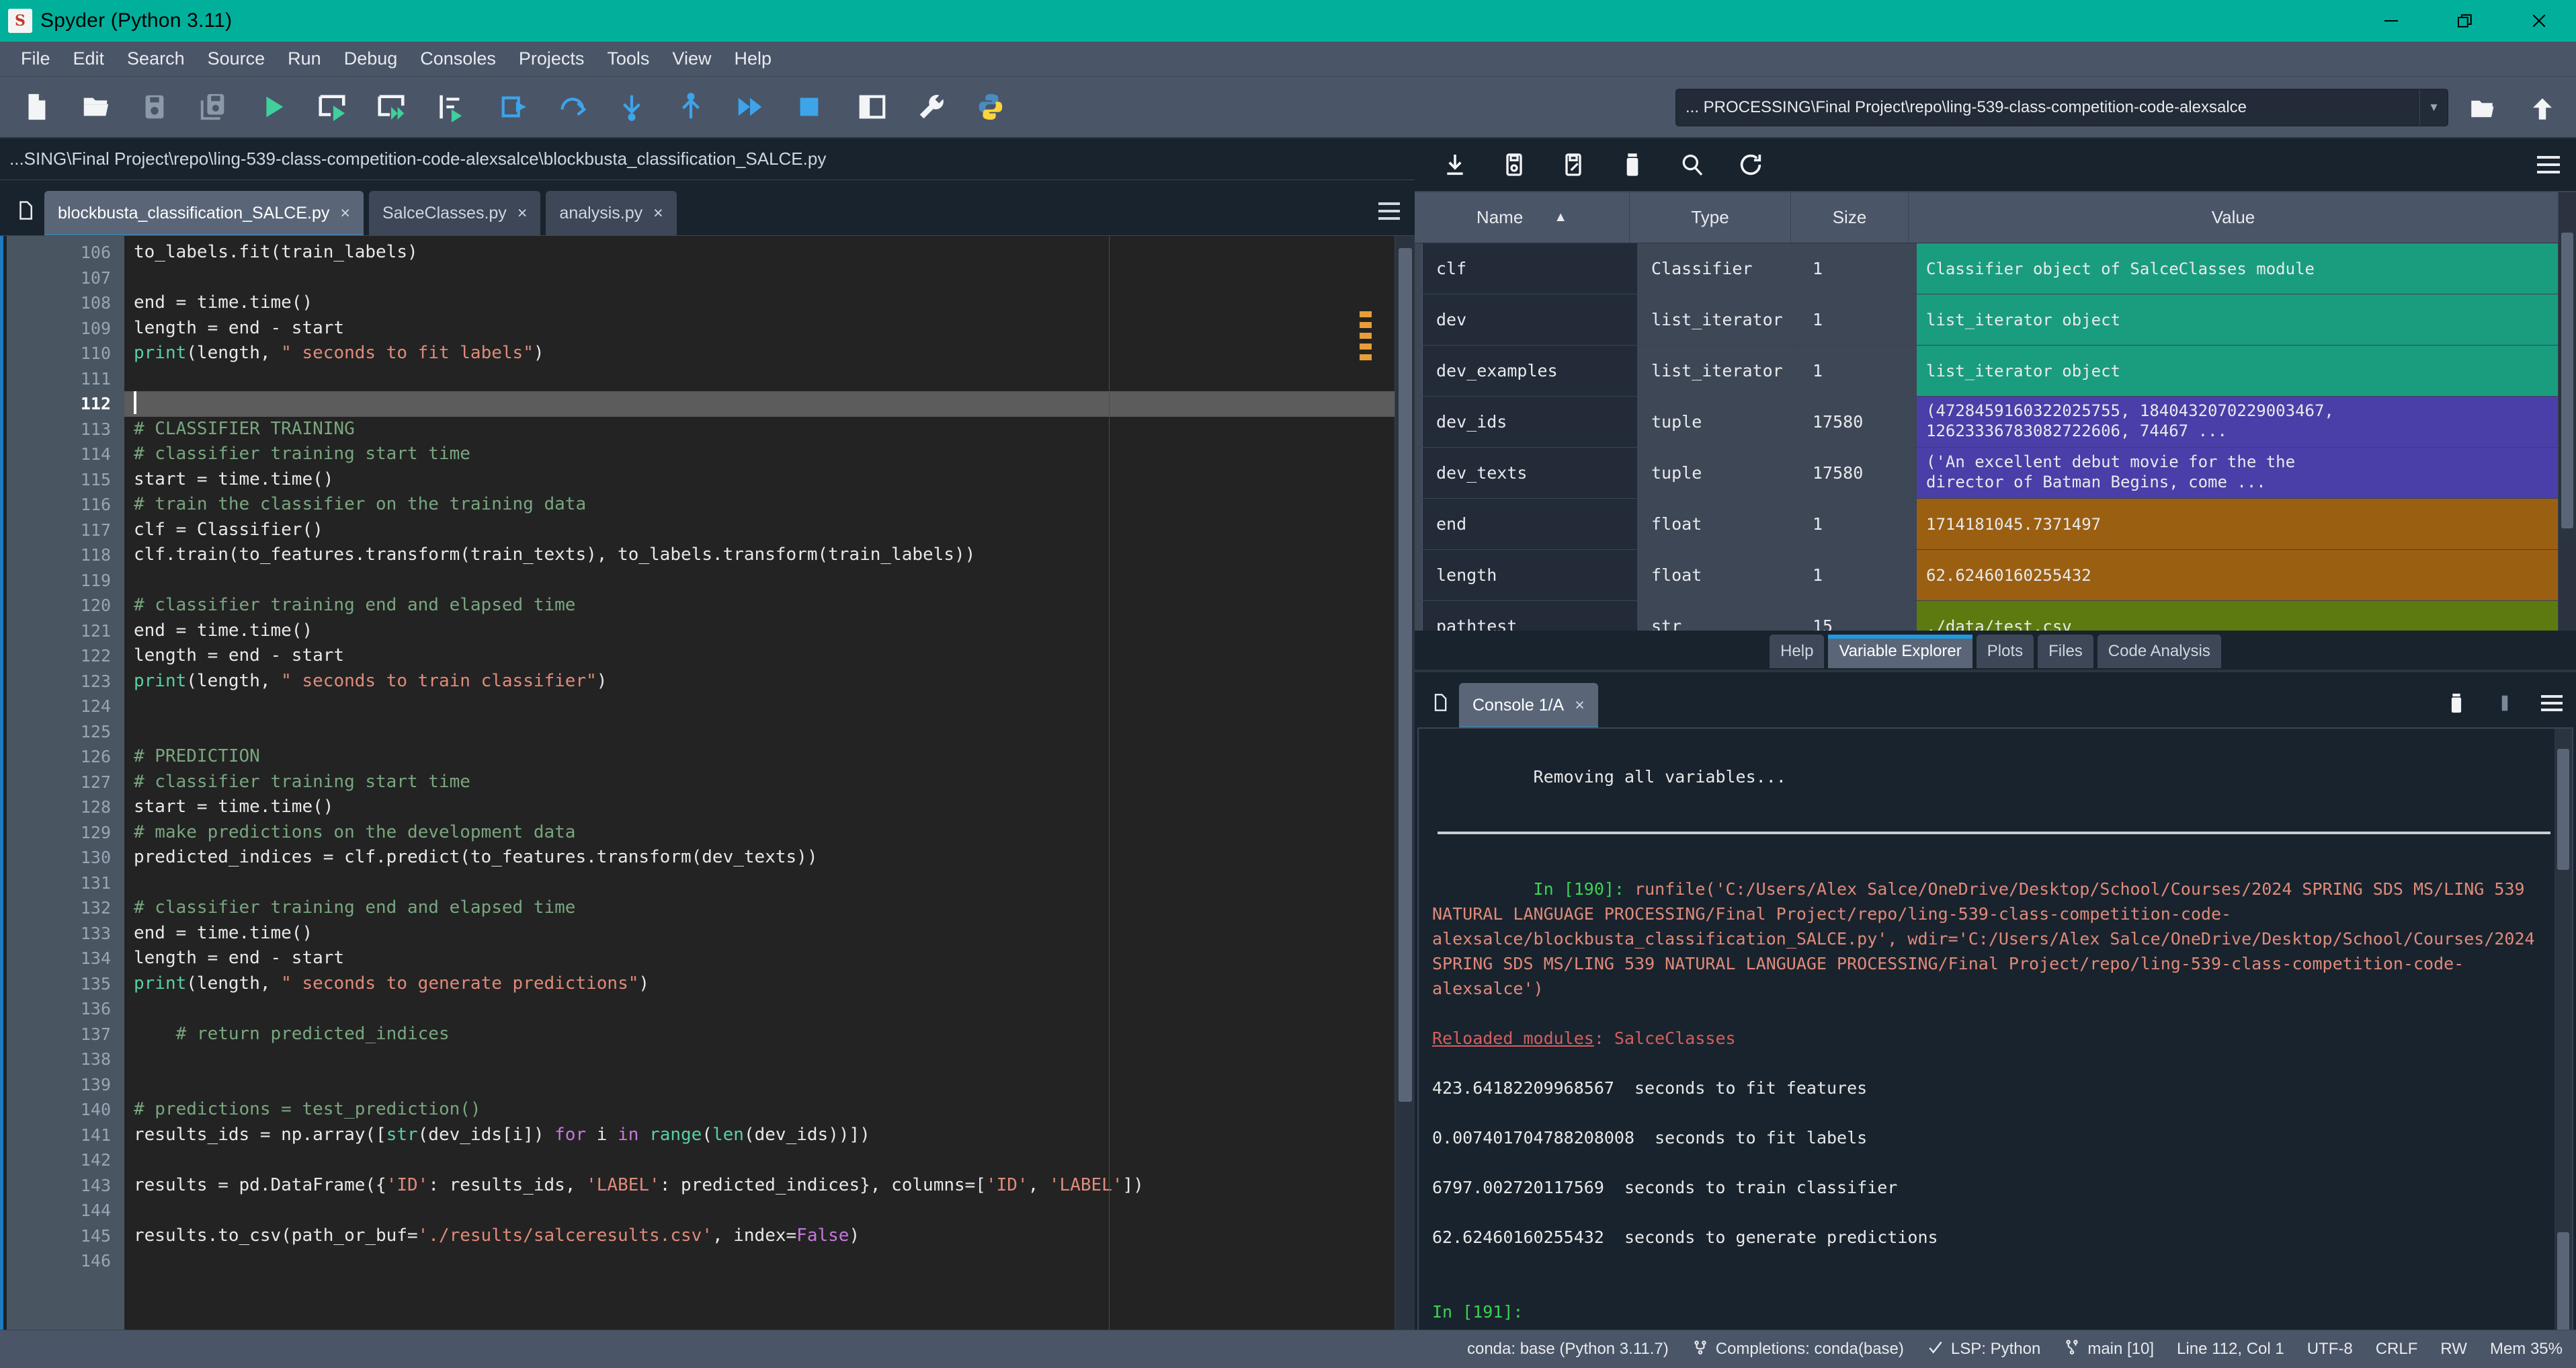 Image resolution: width=2576 pixels, height=1368 pixels. Describe the element at coordinates (990, 107) in the screenshot. I see `python-icon` at that location.